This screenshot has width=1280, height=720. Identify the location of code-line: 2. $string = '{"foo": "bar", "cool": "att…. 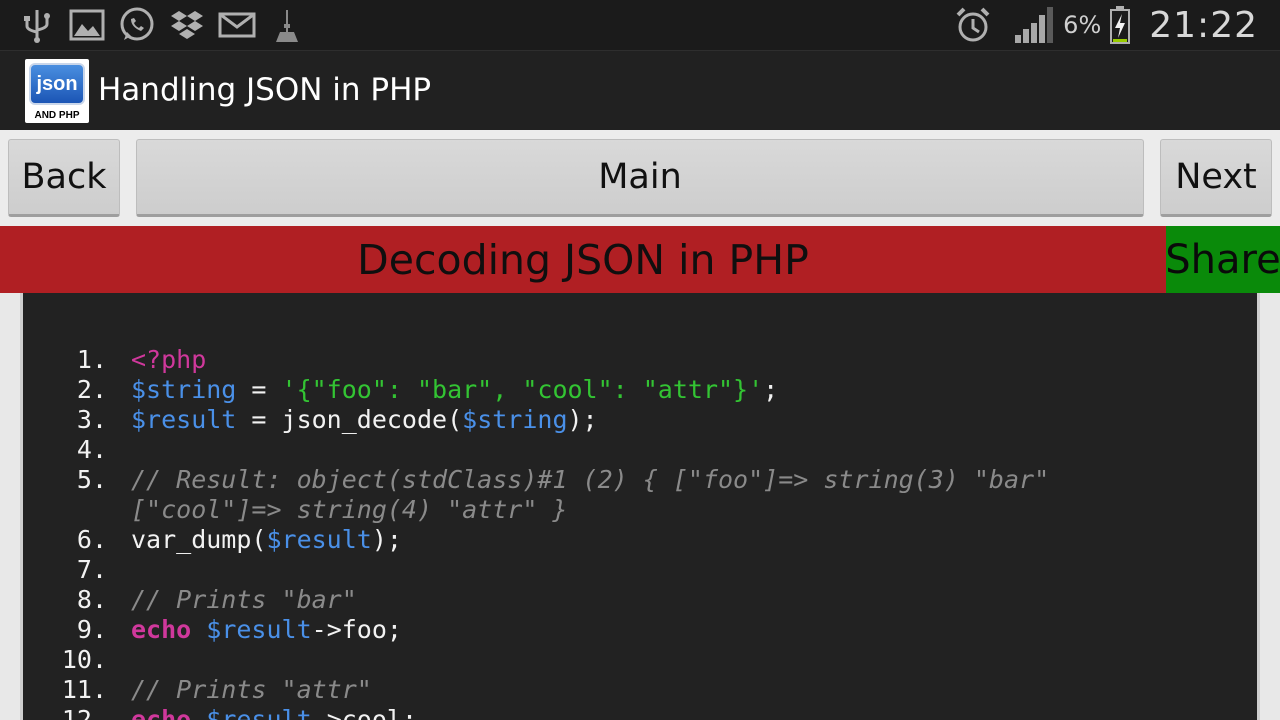
(640, 390).